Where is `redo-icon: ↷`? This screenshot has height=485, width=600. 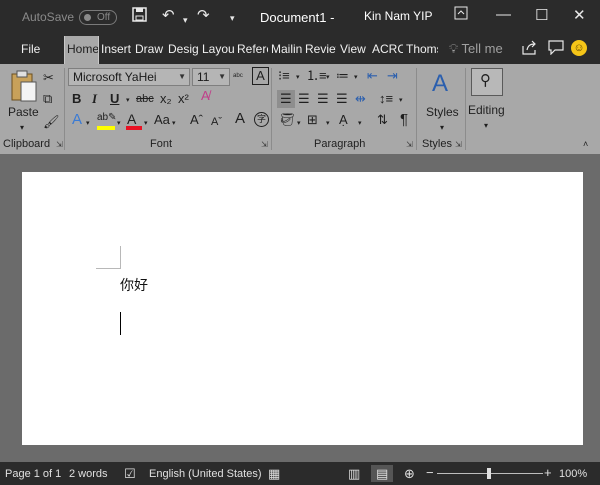 redo-icon: ↷ is located at coordinates (203, 16).